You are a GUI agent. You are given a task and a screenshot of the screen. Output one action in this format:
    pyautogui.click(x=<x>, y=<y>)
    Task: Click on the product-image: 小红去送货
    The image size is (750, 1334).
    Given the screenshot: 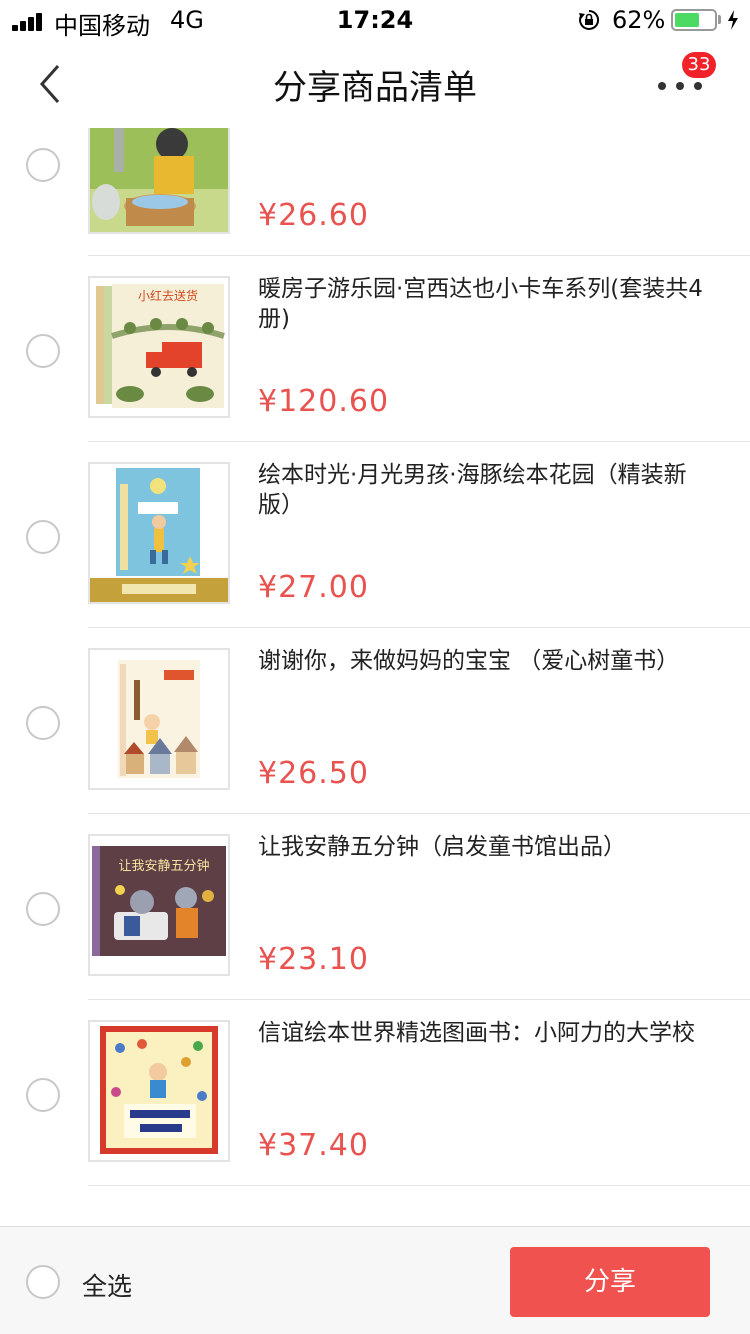 What is the action you would take?
    pyautogui.click(x=159, y=347)
    